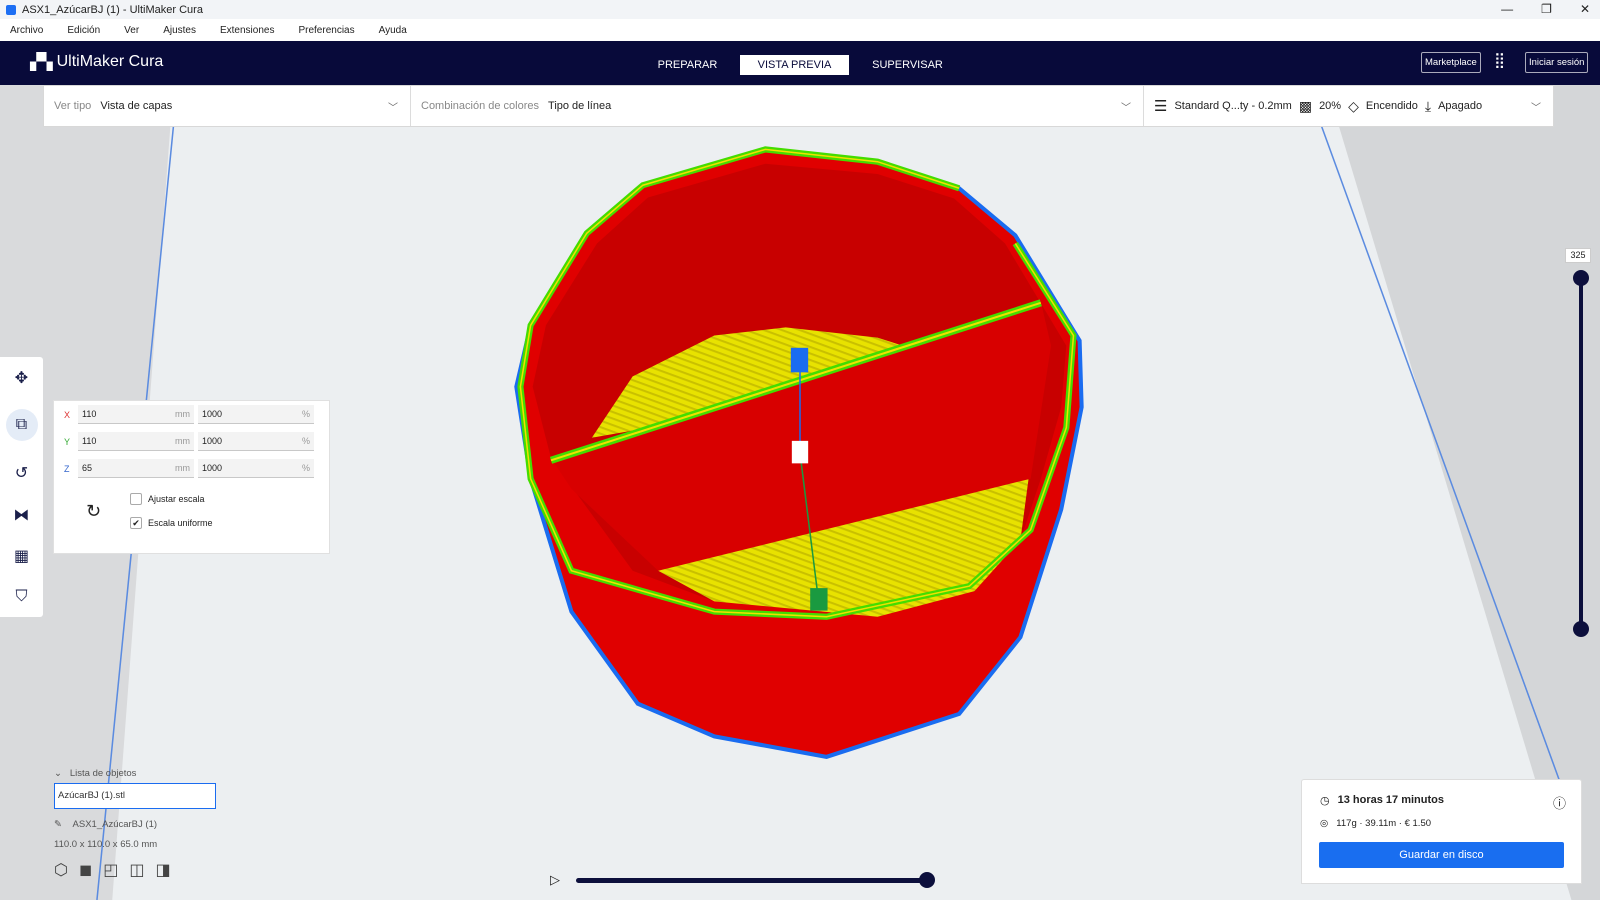 The width and height of the screenshot is (1600, 900). Describe the element at coordinates (800, 452) in the screenshot. I see `center-handle` at that location.